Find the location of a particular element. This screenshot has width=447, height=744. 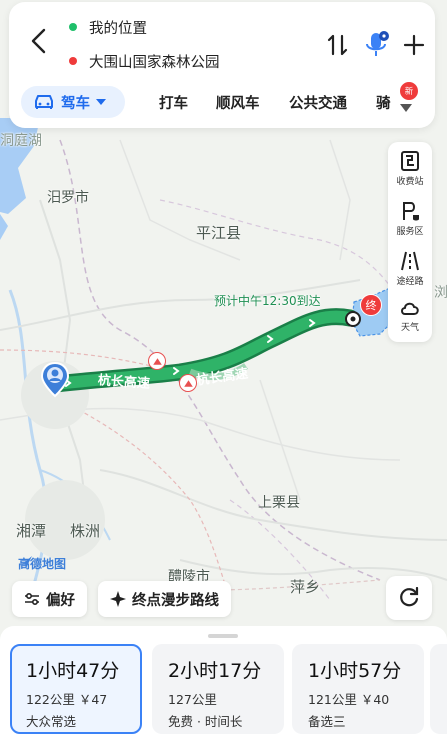

walk-route-label: 终点漫步路线 is located at coordinates (175, 600).